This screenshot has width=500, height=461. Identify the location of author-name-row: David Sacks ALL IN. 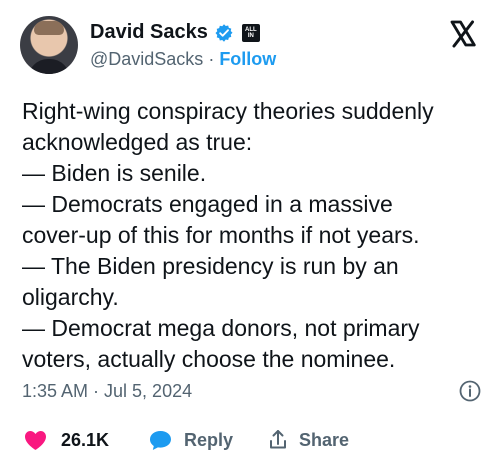
(183, 33).